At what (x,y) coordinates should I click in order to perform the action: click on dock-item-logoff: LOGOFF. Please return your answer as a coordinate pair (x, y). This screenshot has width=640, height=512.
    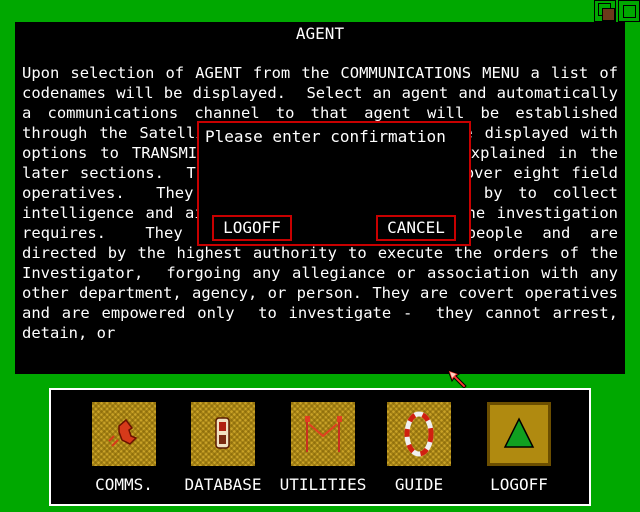
    Looking at the image, I should click on (519, 448).